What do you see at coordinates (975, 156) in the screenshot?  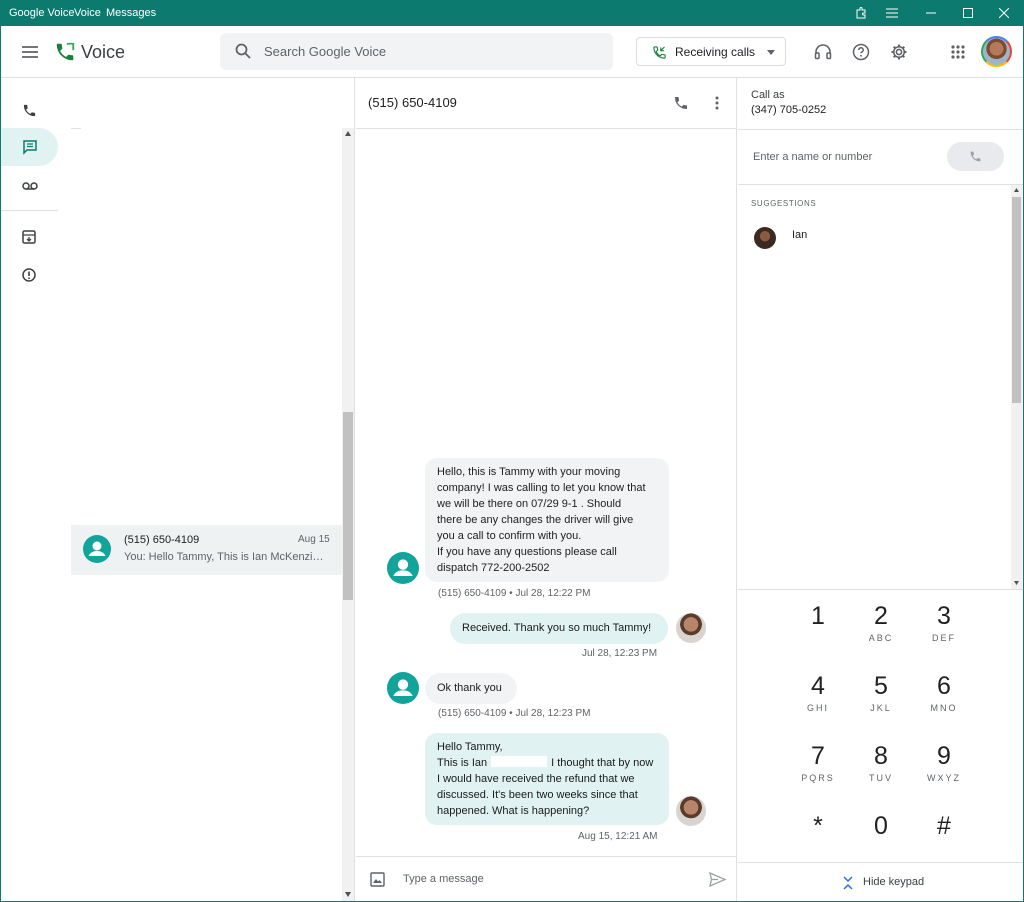 I see `dial-call-button` at bounding box center [975, 156].